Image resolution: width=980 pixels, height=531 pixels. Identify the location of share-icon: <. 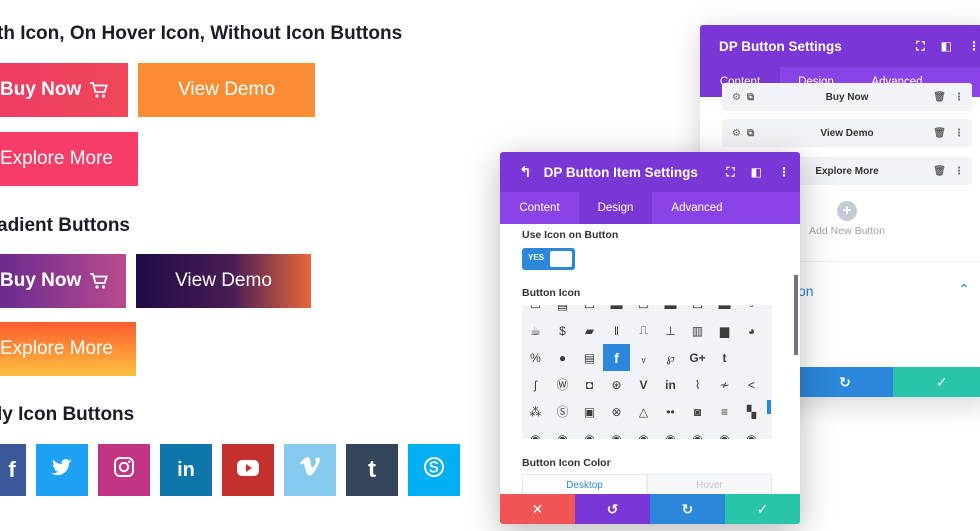
(751, 384).